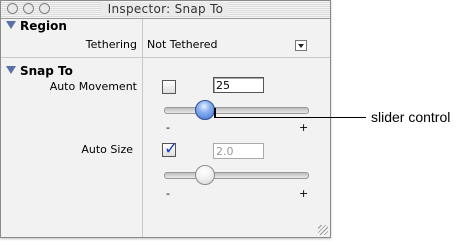 The height and width of the screenshot is (241, 470). I want to click on title-bar: Inspector: Snap To, so click(165, 10).